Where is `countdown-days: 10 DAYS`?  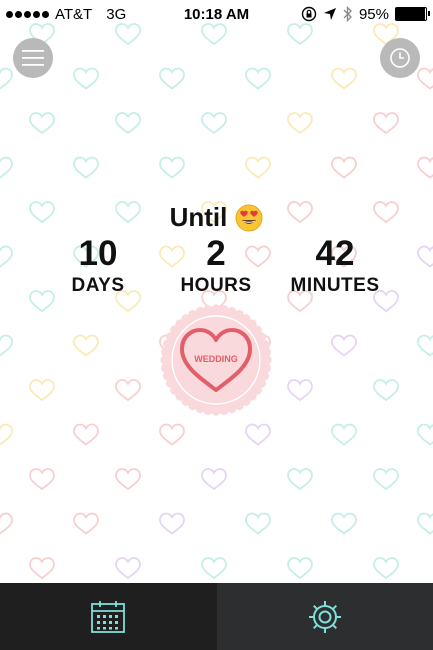
countdown-days: 10 DAYS is located at coordinates (98, 266).